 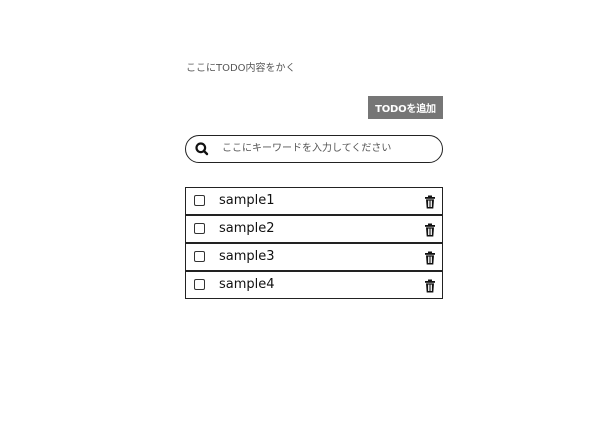 What do you see at coordinates (202, 149) in the screenshot?
I see `search-icon` at bounding box center [202, 149].